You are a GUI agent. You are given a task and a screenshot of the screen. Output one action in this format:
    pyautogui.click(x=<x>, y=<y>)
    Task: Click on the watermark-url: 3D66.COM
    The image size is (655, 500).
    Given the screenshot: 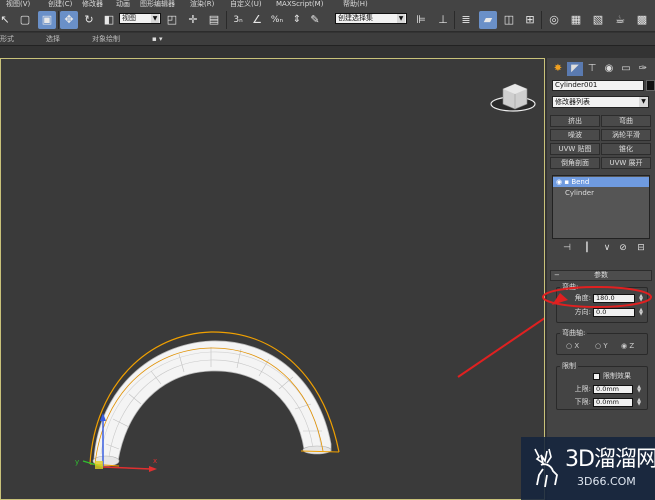 What is the action you would take?
    pyautogui.click(x=606, y=481)
    